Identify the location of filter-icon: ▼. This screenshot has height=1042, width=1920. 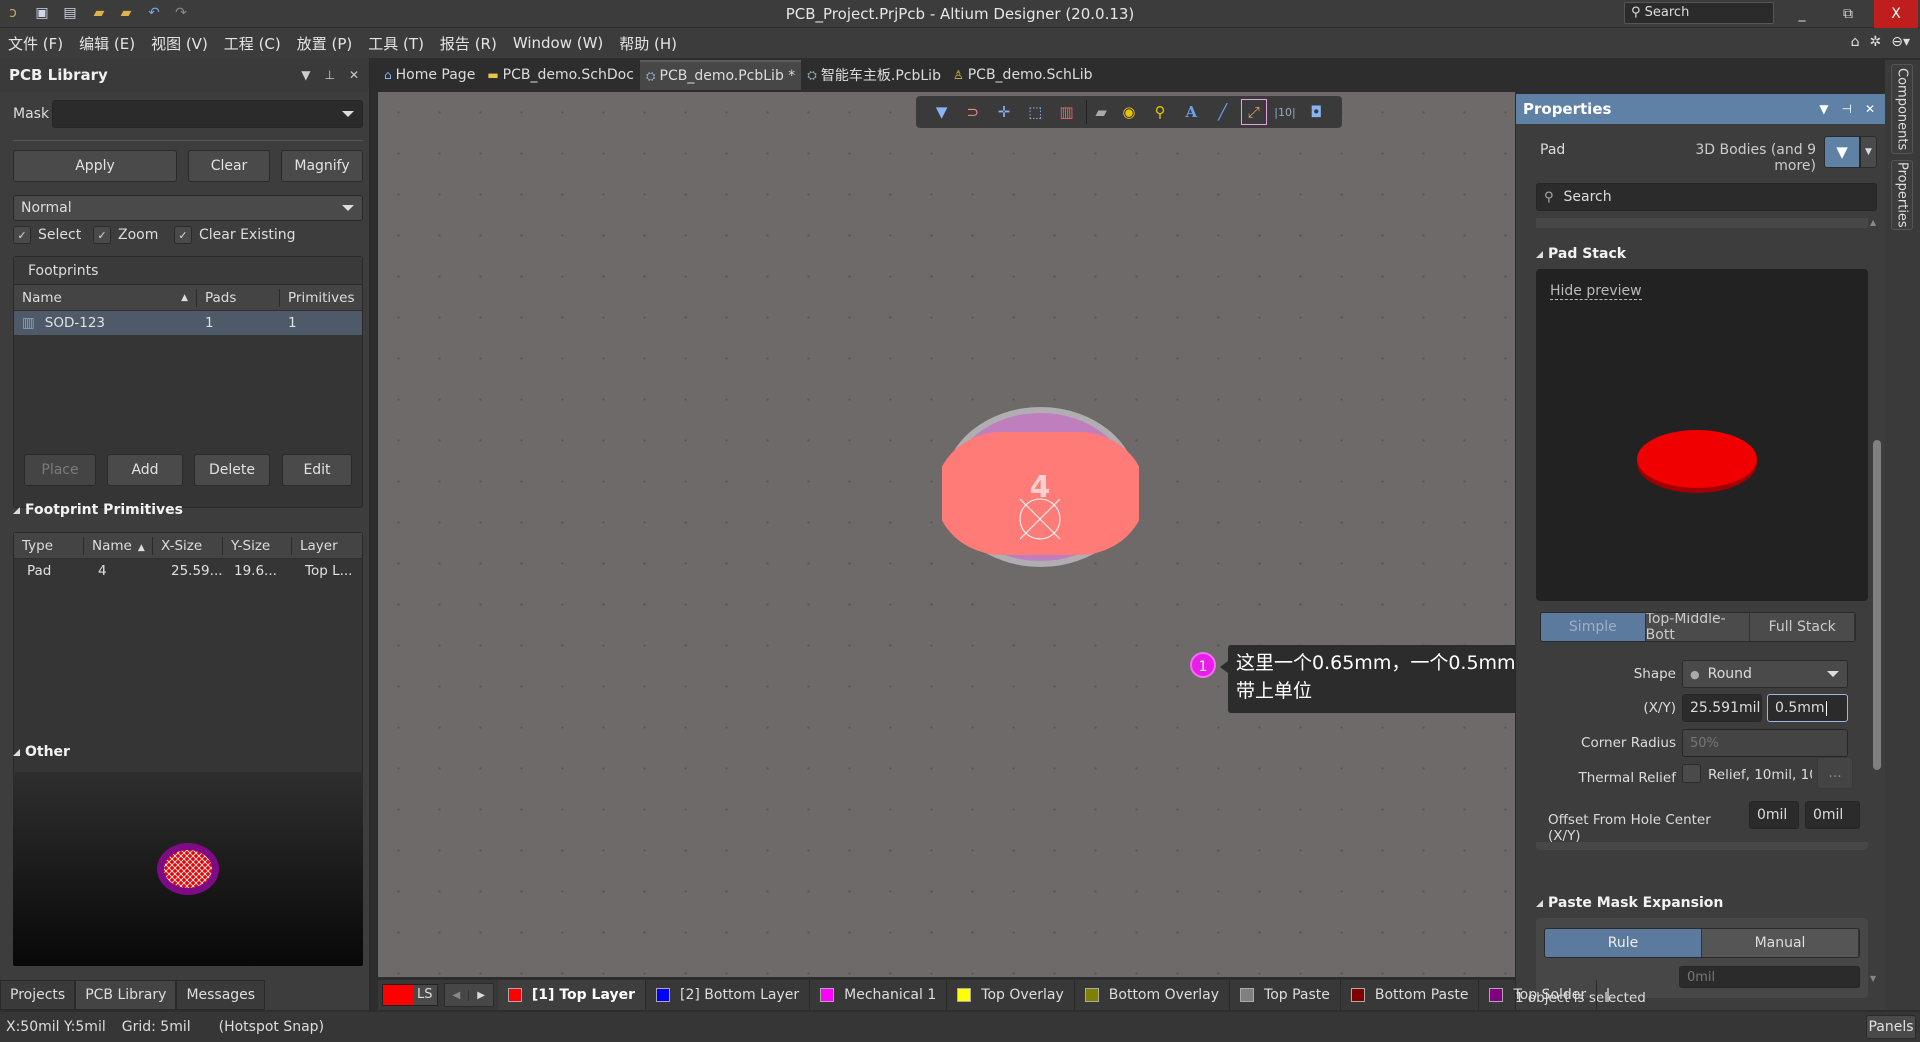
(942, 112).